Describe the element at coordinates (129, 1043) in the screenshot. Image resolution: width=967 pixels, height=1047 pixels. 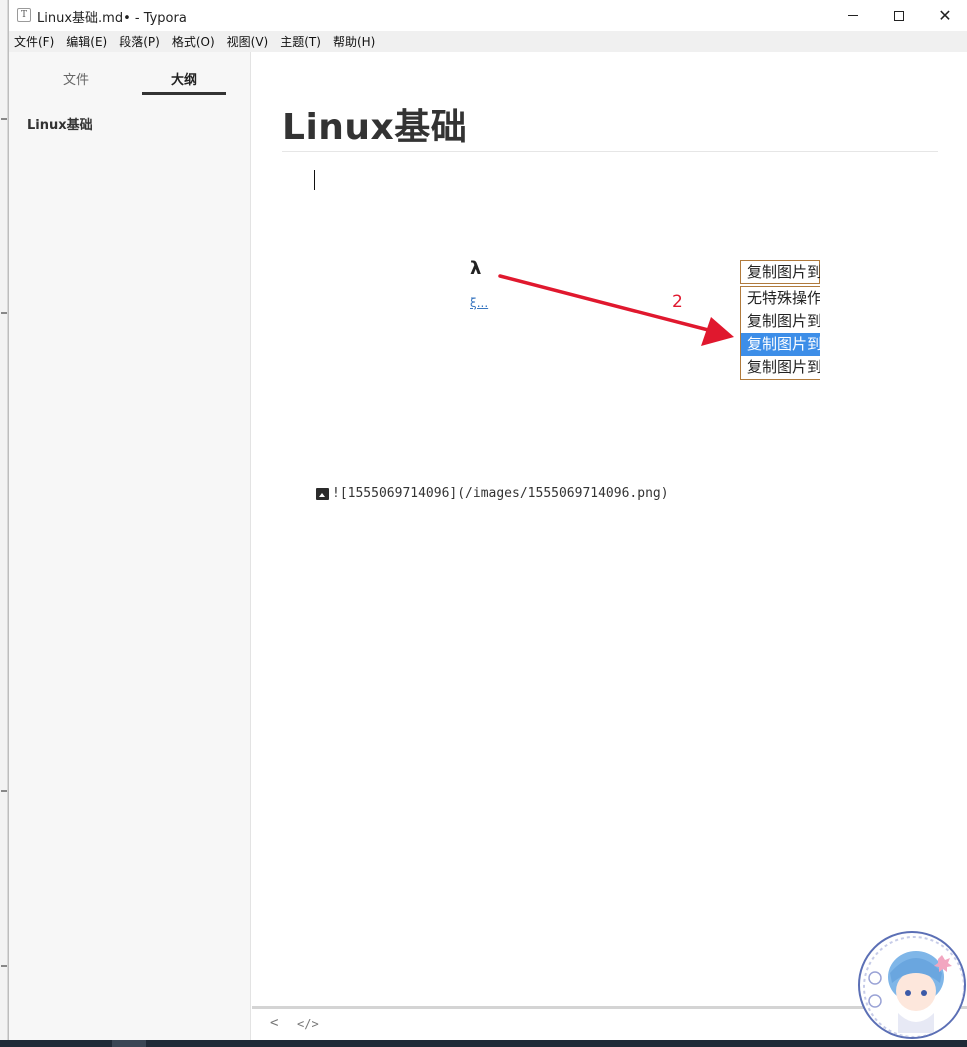
I see `taskbar-item` at that location.